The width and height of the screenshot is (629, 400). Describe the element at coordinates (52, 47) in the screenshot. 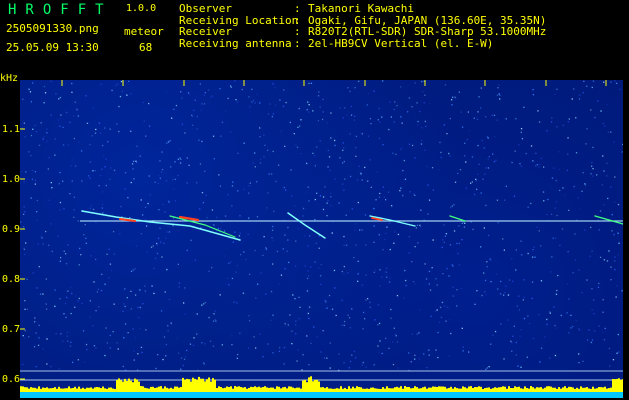

I see `date-time: 25.05.09 13:30` at that location.